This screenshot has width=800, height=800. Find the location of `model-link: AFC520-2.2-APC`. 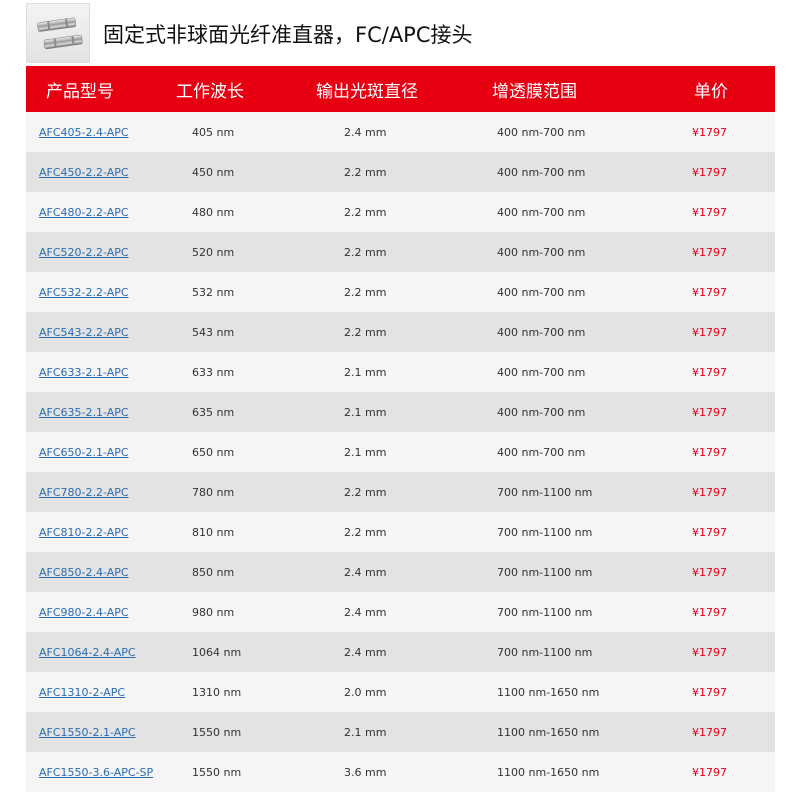

model-link: AFC520-2.2-APC is located at coordinates (84, 252).